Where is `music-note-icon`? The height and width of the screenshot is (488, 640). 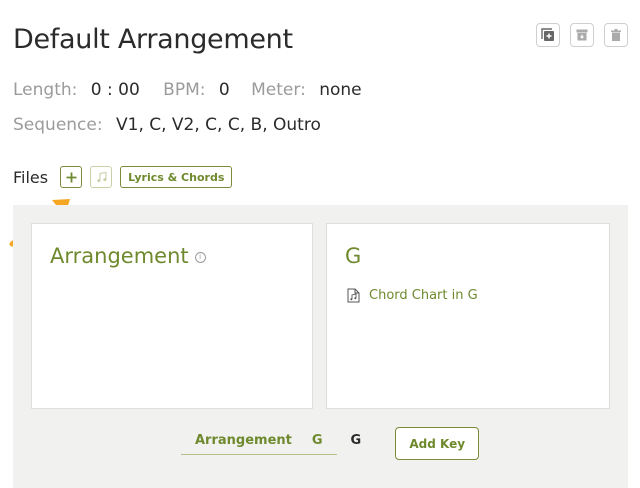
music-note-icon is located at coordinates (101, 176).